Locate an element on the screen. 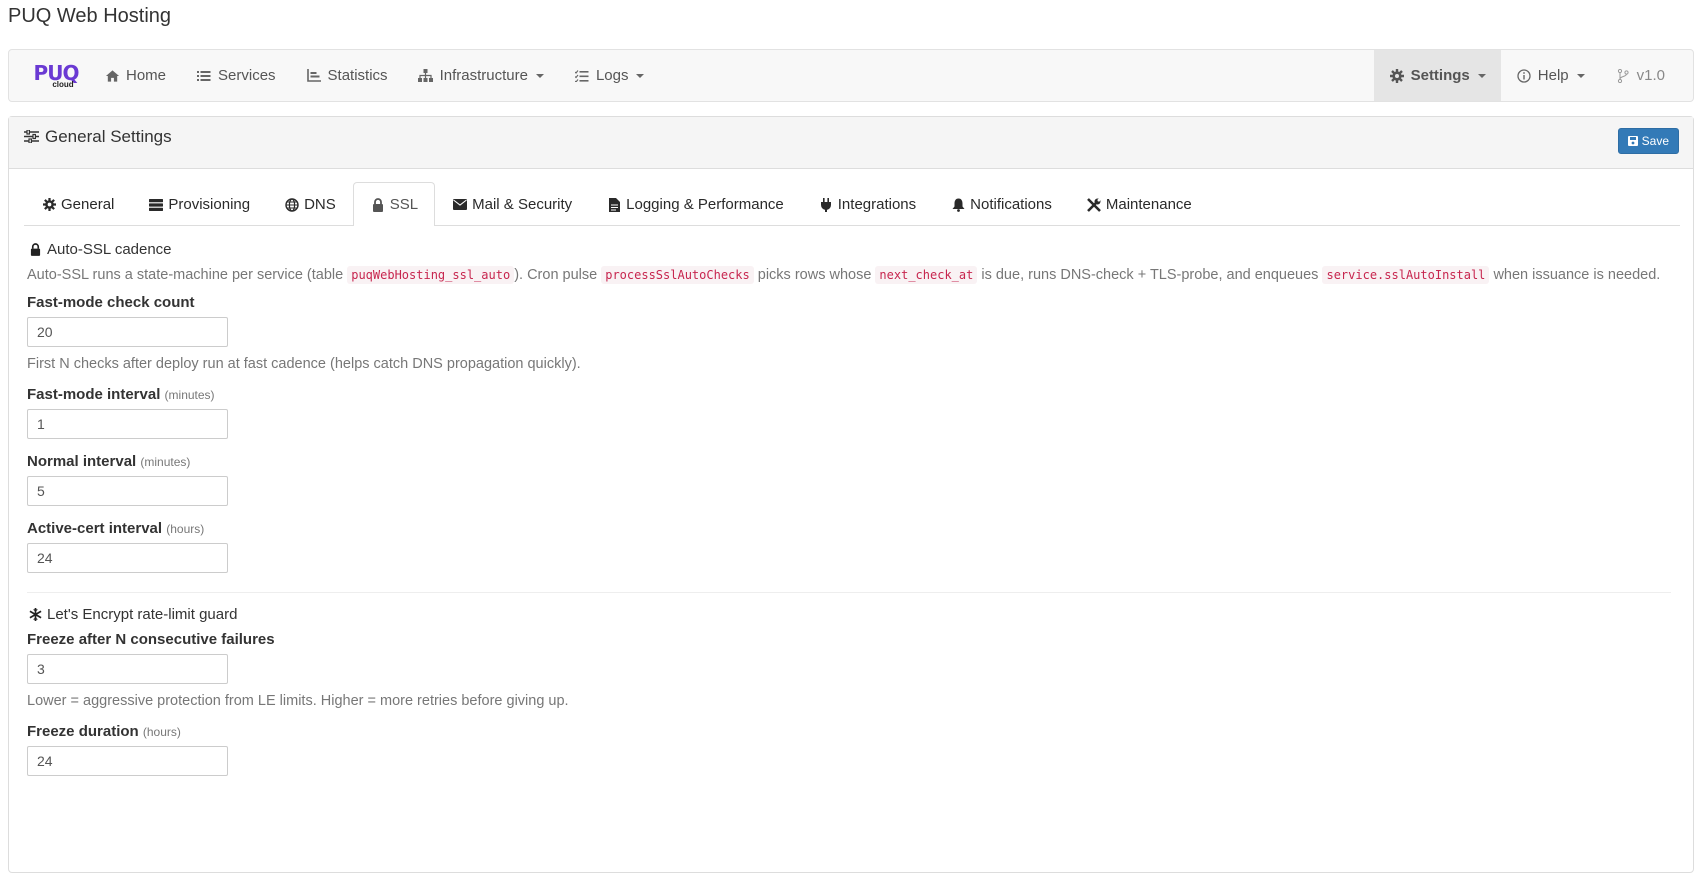 This screenshot has width=1702, height=891. tab-maintenance: Maintenance is located at coordinates (1139, 204).